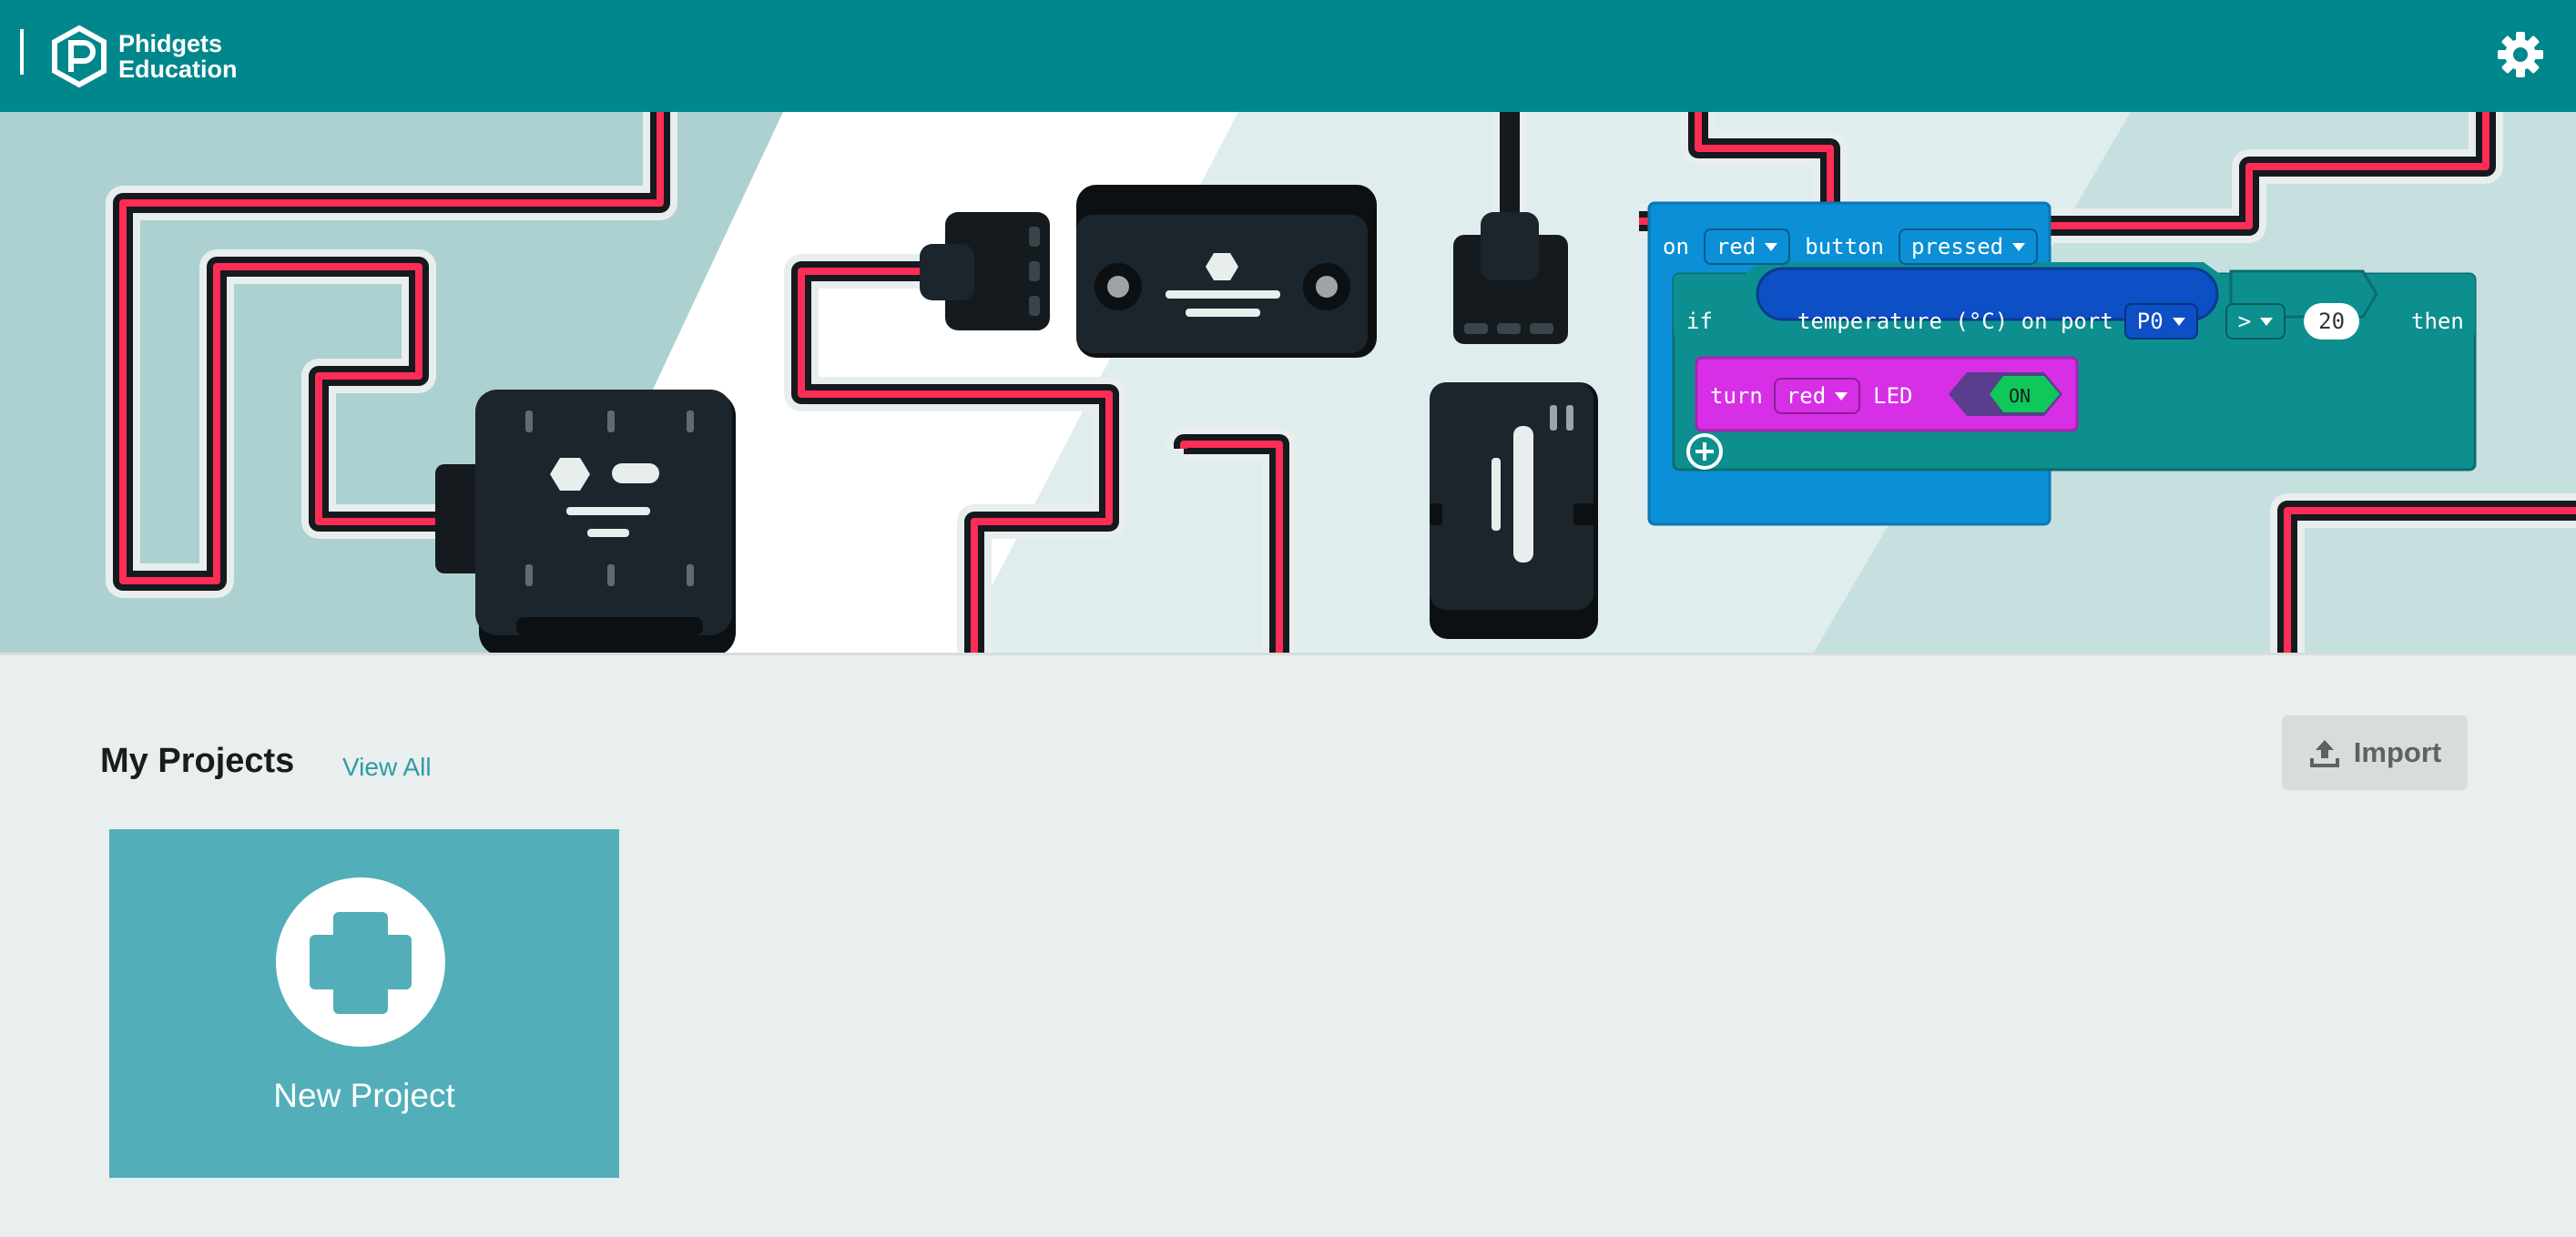 Image resolution: width=2576 pixels, height=1237 pixels. What do you see at coordinates (2398, 752) in the screenshot?
I see `import-button-label: Import` at bounding box center [2398, 752].